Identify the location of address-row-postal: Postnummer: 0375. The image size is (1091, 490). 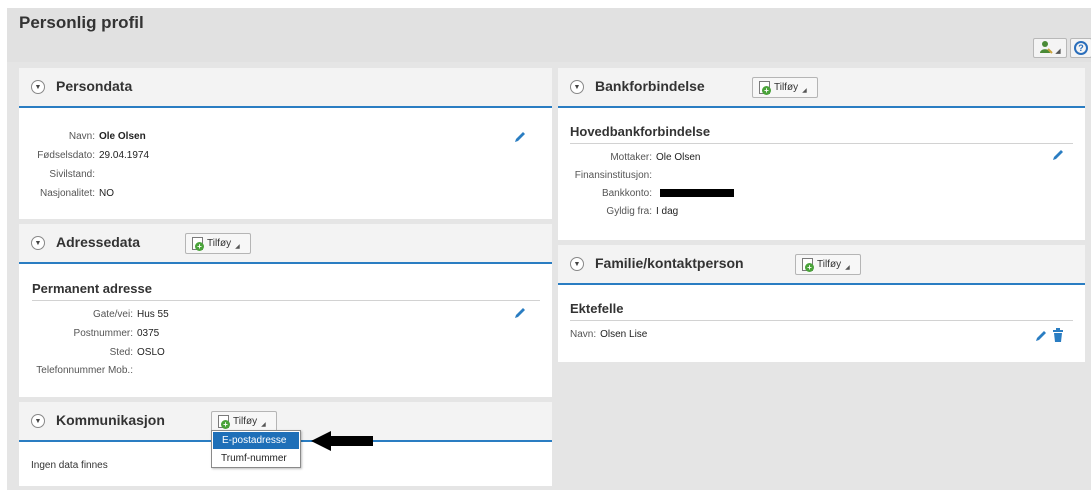
(116, 333).